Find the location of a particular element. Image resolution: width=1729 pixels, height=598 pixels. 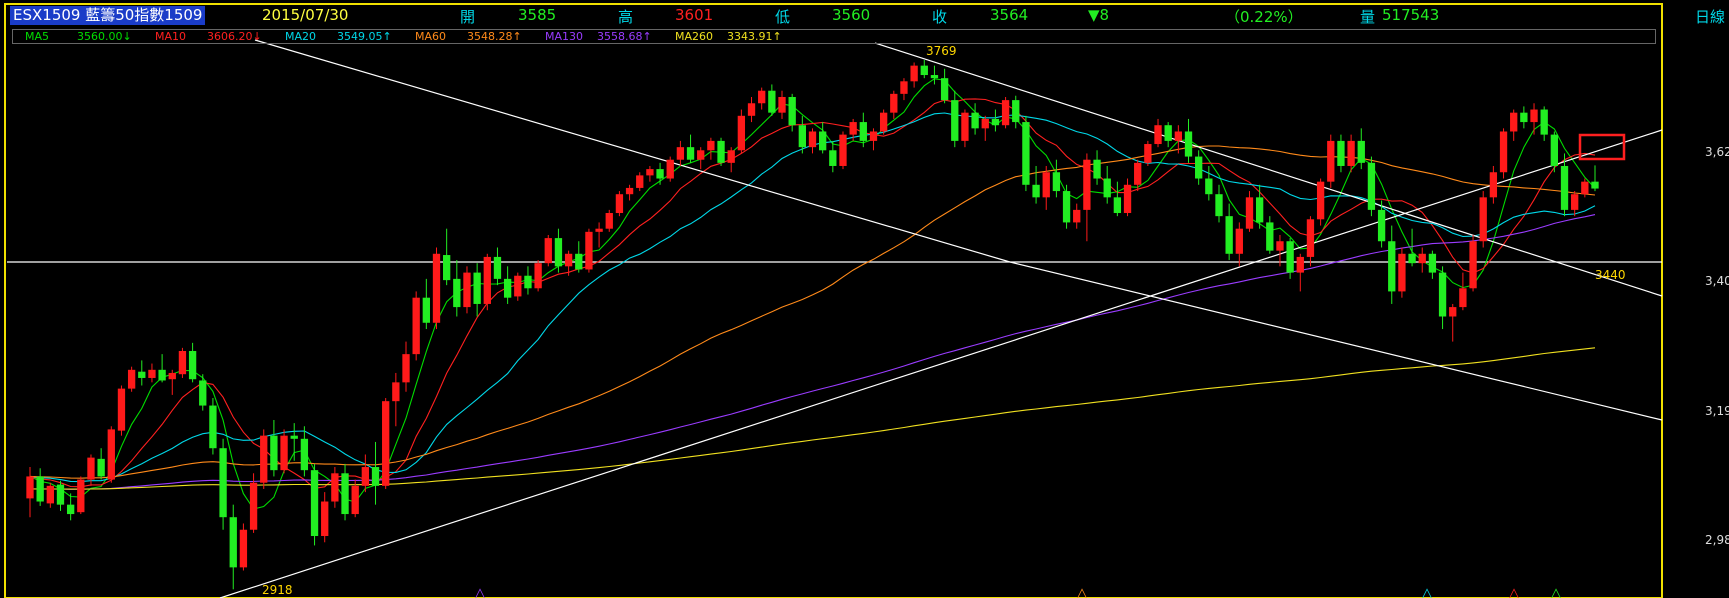

change-value: ▼8 is located at coordinates (1099, 15).